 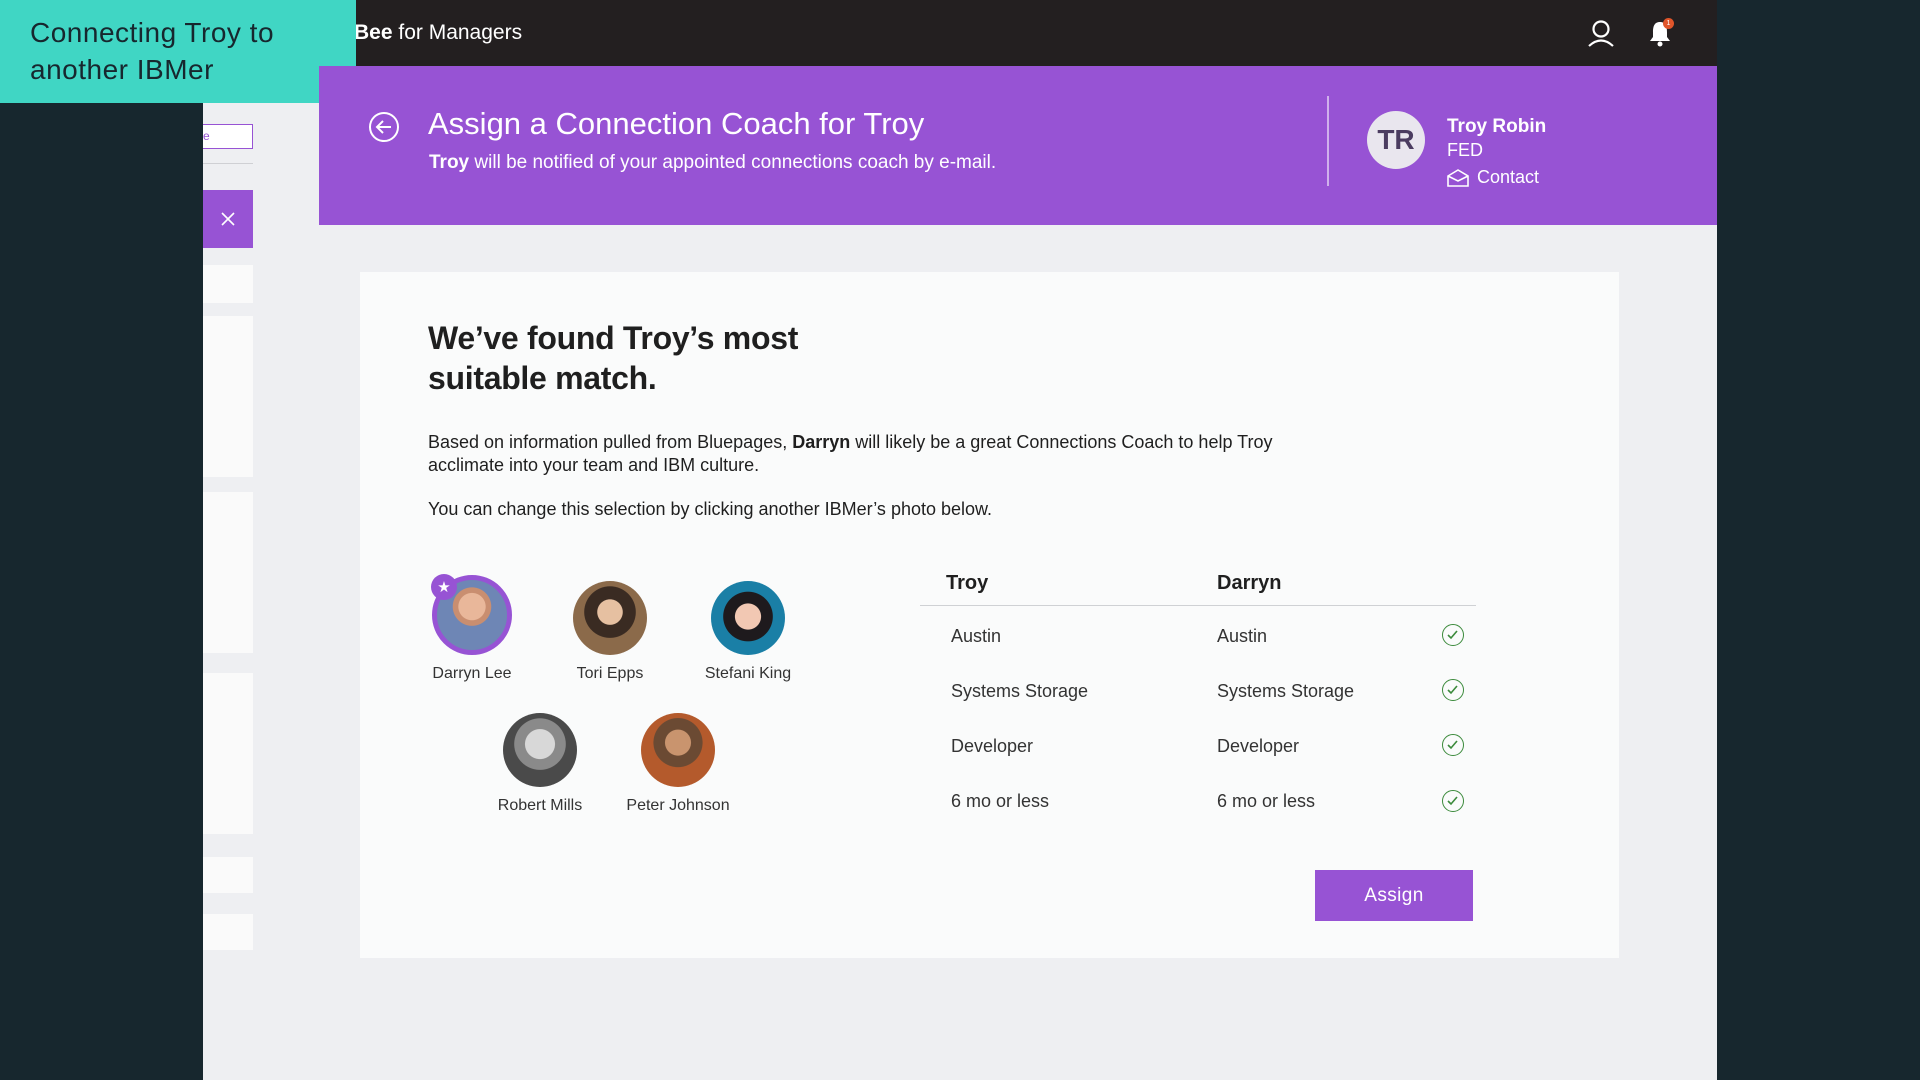 I want to click on person-stefani-king: Stefani King, so click(x=748, y=632).